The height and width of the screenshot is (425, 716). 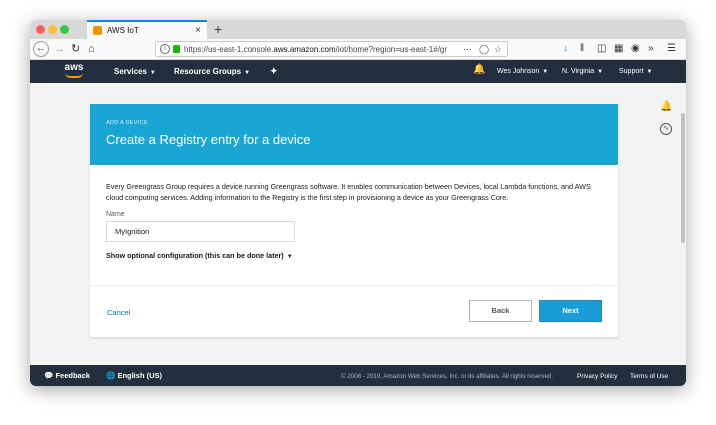 What do you see at coordinates (354, 285) in the screenshot?
I see `divider` at bounding box center [354, 285].